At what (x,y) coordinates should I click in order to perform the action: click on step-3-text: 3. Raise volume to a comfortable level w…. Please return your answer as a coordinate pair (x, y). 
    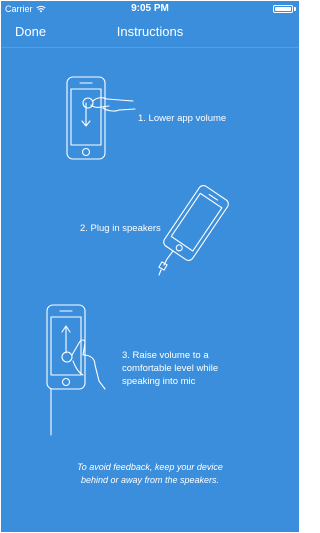
    Looking at the image, I should click on (170, 368).